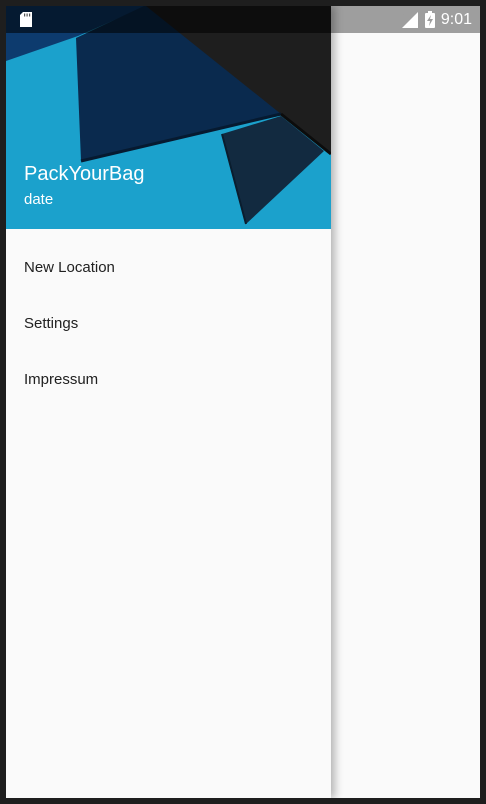 This screenshot has width=486, height=804. I want to click on signal-icon: 4G, so click(410, 20).